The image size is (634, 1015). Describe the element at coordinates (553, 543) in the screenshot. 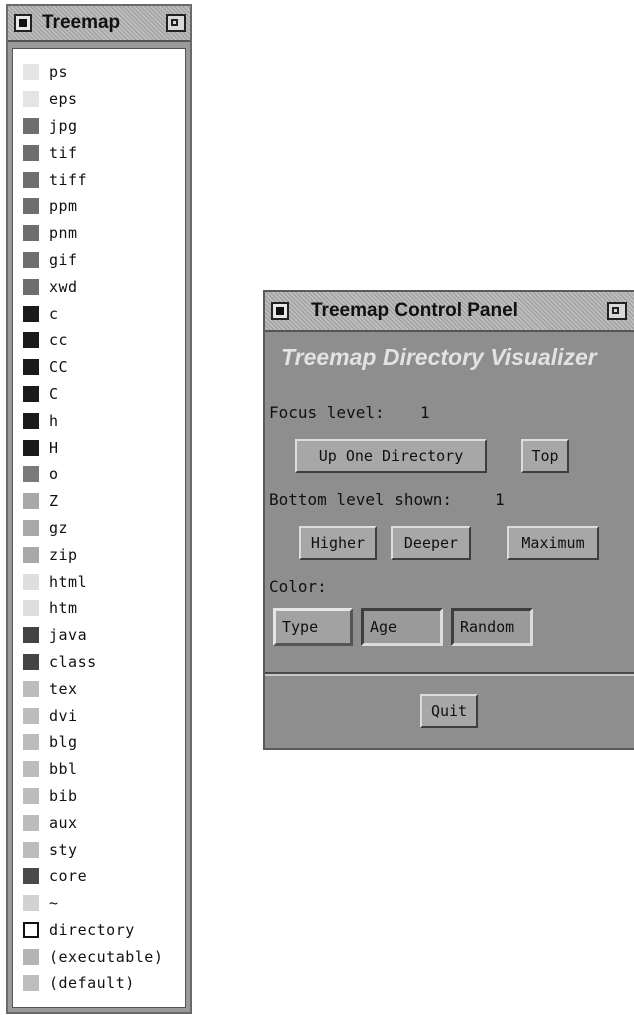

I see `maximum-button: Maximum` at that location.